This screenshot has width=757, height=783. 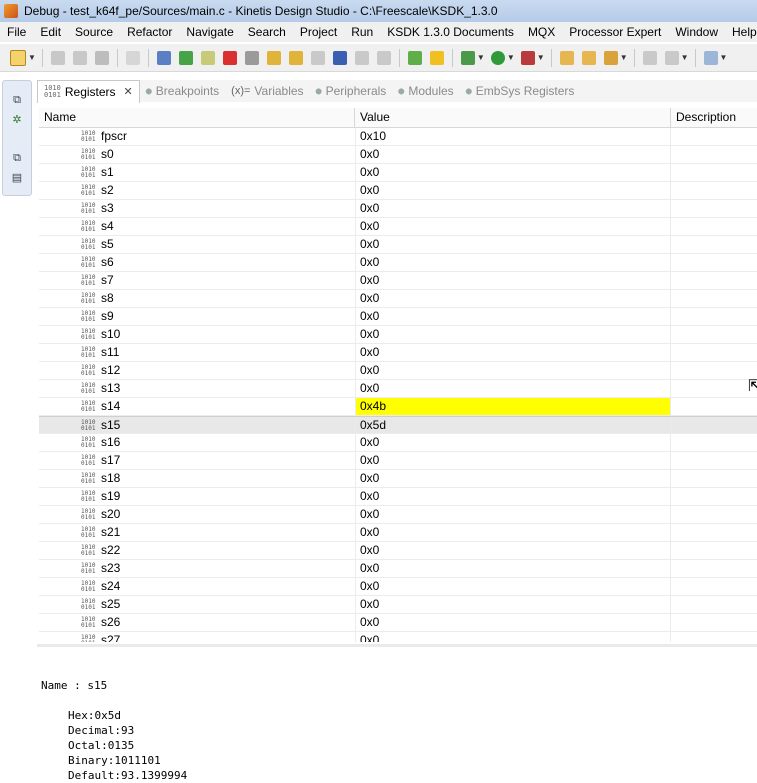 What do you see at coordinates (512, 136) in the screenshot?
I see `register-value-cell: 0x10` at bounding box center [512, 136].